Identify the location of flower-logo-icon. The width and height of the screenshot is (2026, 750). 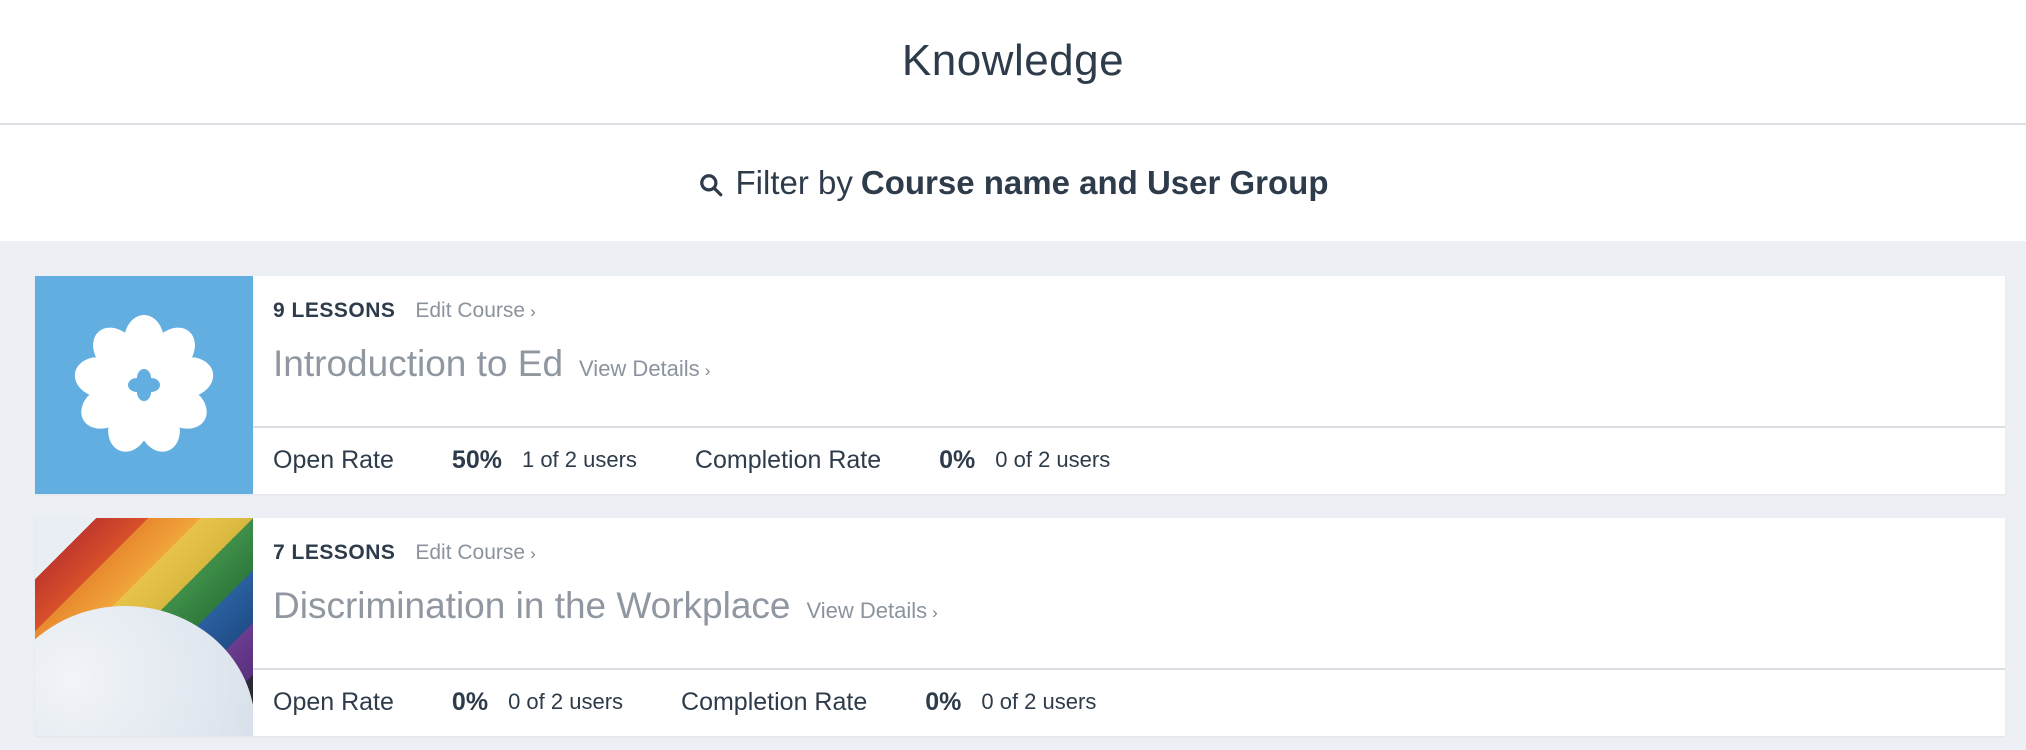
(144, 383).